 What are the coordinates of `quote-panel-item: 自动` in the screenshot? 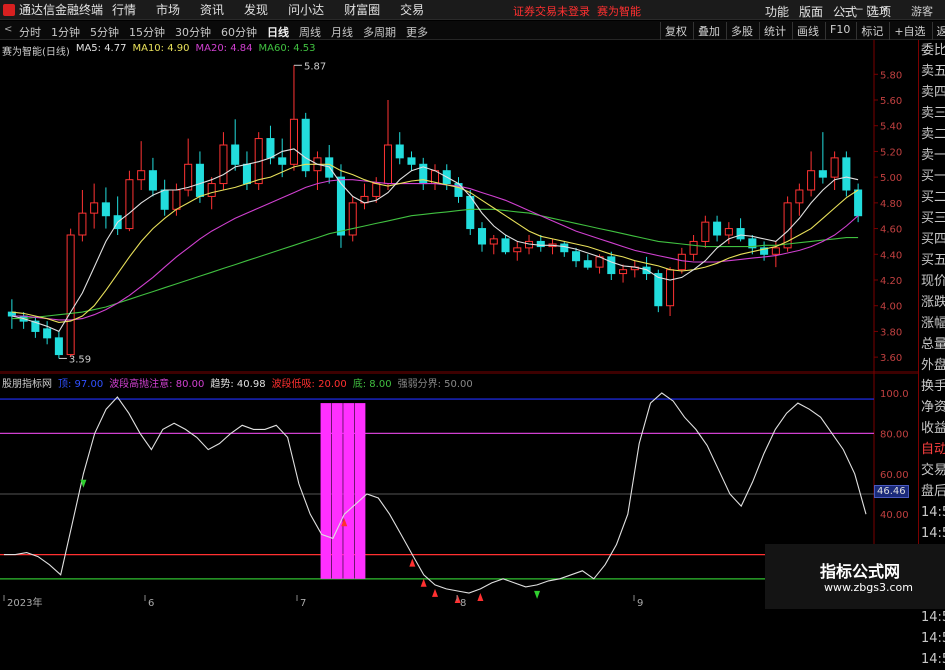 It's located at (932, 449).